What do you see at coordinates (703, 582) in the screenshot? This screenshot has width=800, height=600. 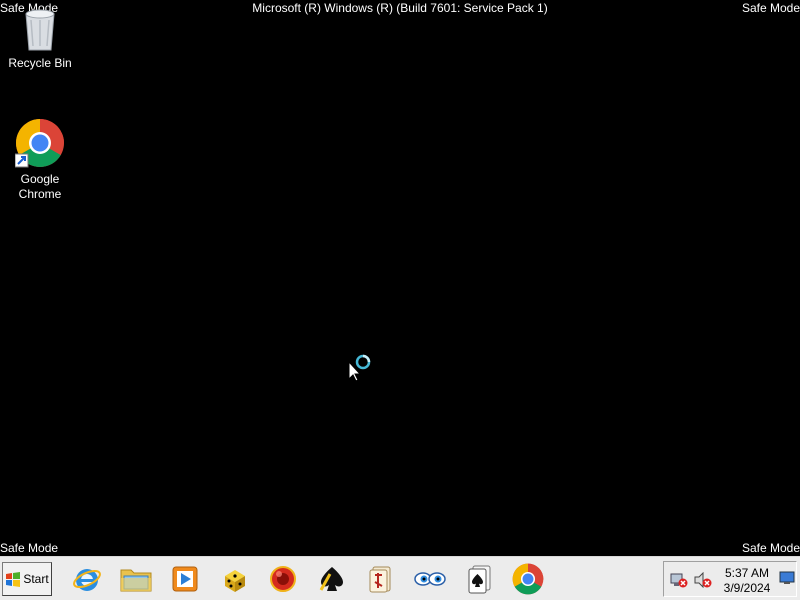 I see `volume-muted-icon` at bounding box center [703, 582].